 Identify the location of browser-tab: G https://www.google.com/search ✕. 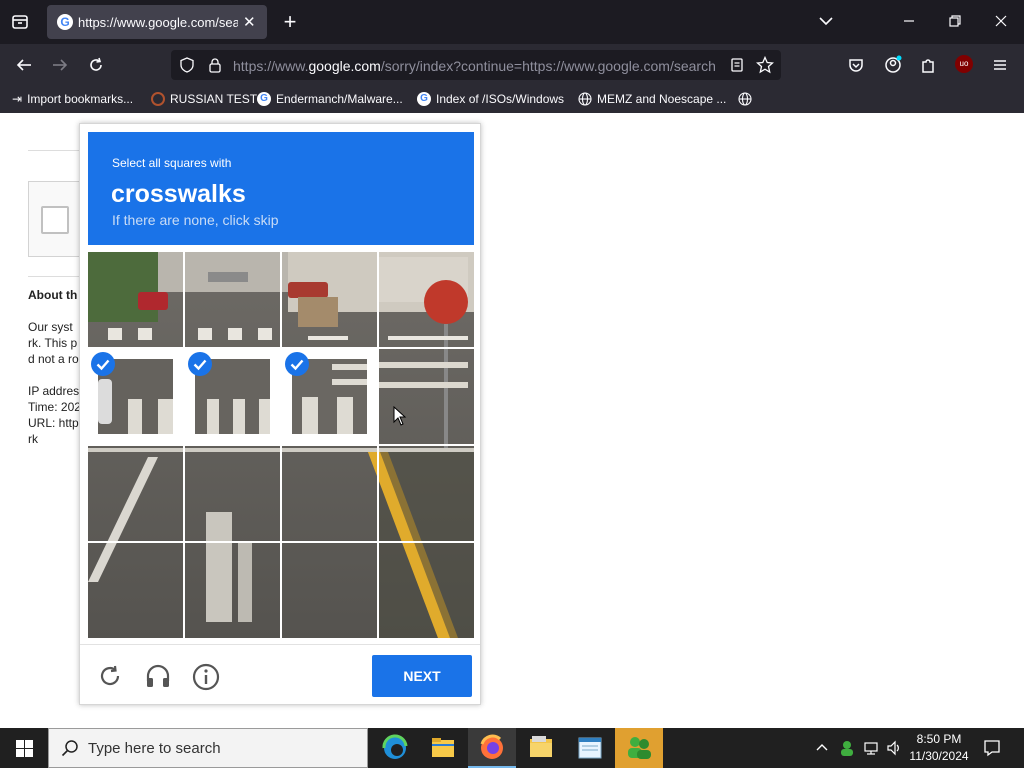
(157, 22).